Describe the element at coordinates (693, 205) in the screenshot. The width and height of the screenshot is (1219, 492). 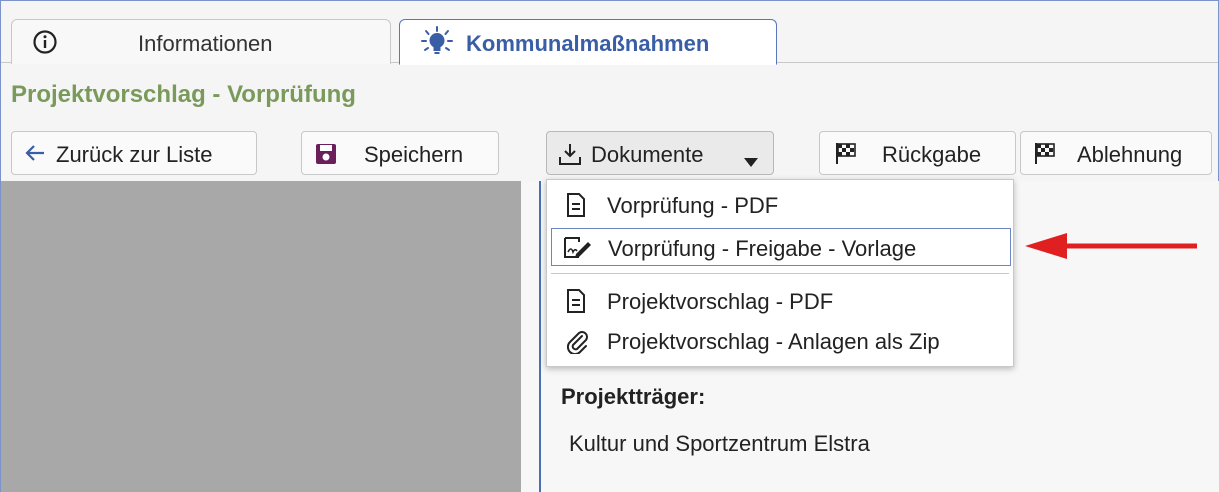
I see `menu-item-label: Vorprüfung - PDF` at that location.